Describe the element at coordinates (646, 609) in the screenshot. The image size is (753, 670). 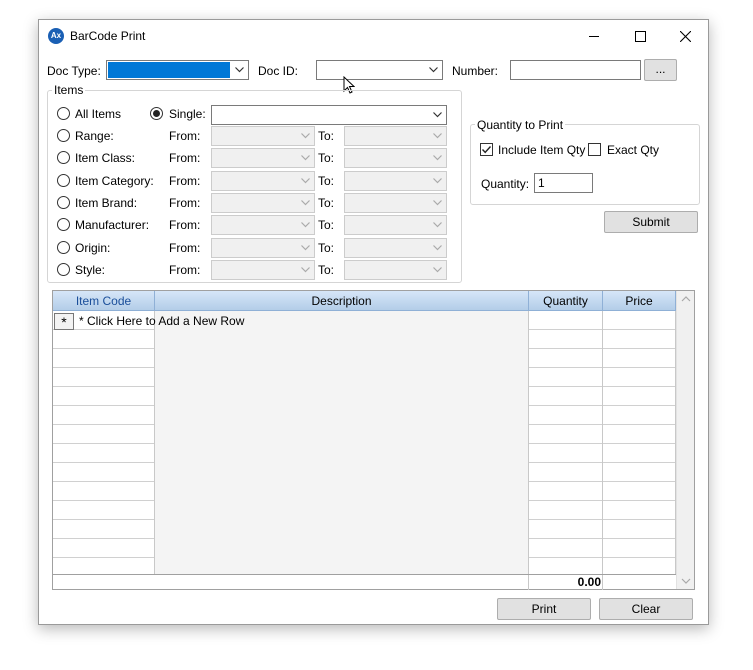
I see `clear-button: Clear` at that location.